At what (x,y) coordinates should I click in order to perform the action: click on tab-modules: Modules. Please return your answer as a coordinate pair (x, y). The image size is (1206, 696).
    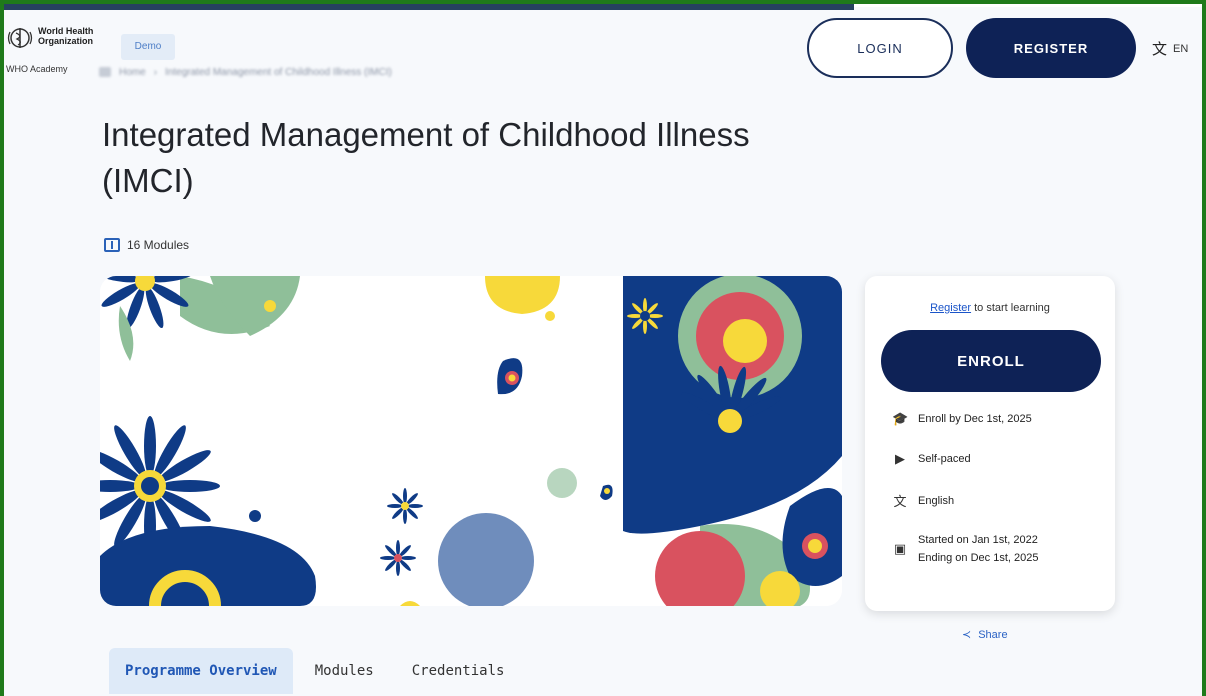
    Looking at the image, I should click on (344, 671).